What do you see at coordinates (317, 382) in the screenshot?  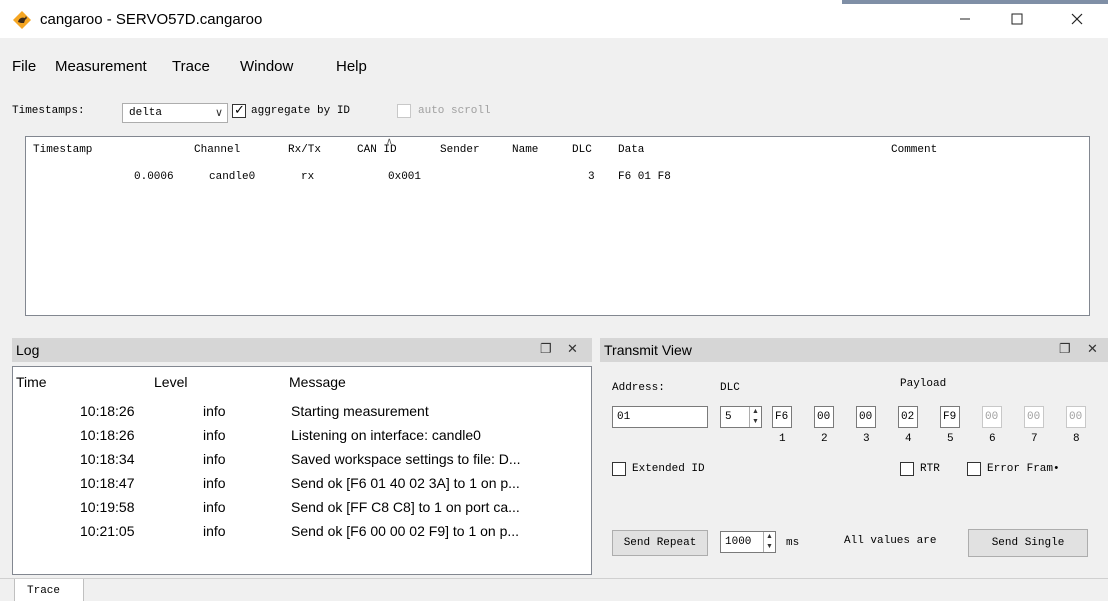 I see `col-message: Message` at bounding box center [317, 382].